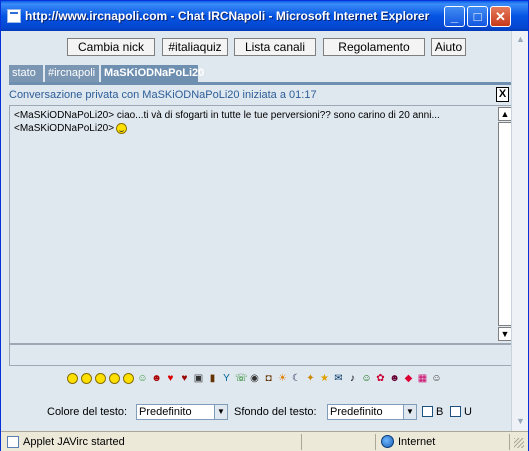 The width and height of the screenshot is (529, 451). Describe the element at coordinates (100, 378) in the screenshot. I see `grin-icon` at that location.